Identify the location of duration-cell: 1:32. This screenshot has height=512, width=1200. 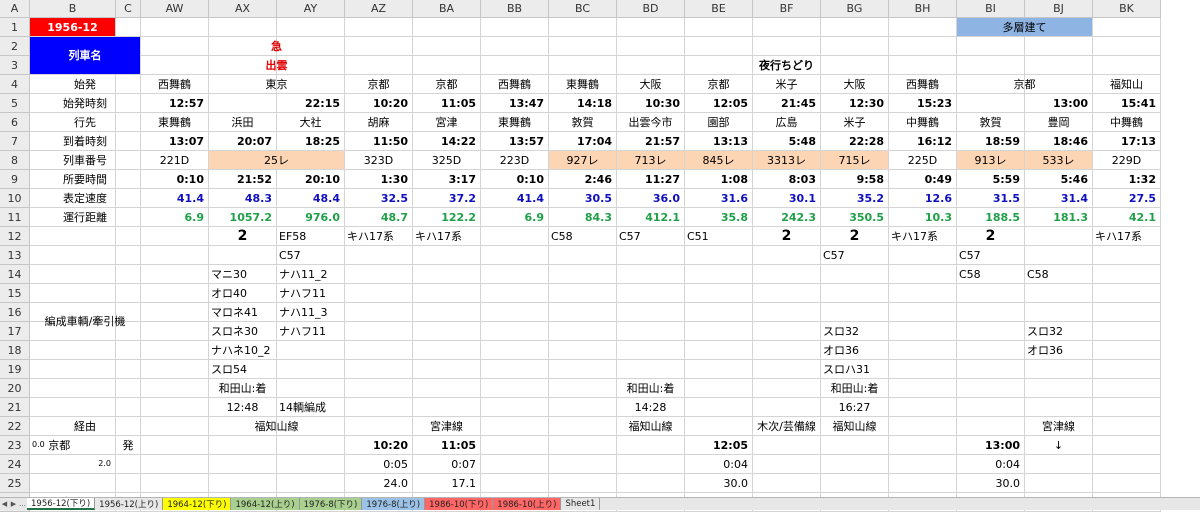
(1127, 179).